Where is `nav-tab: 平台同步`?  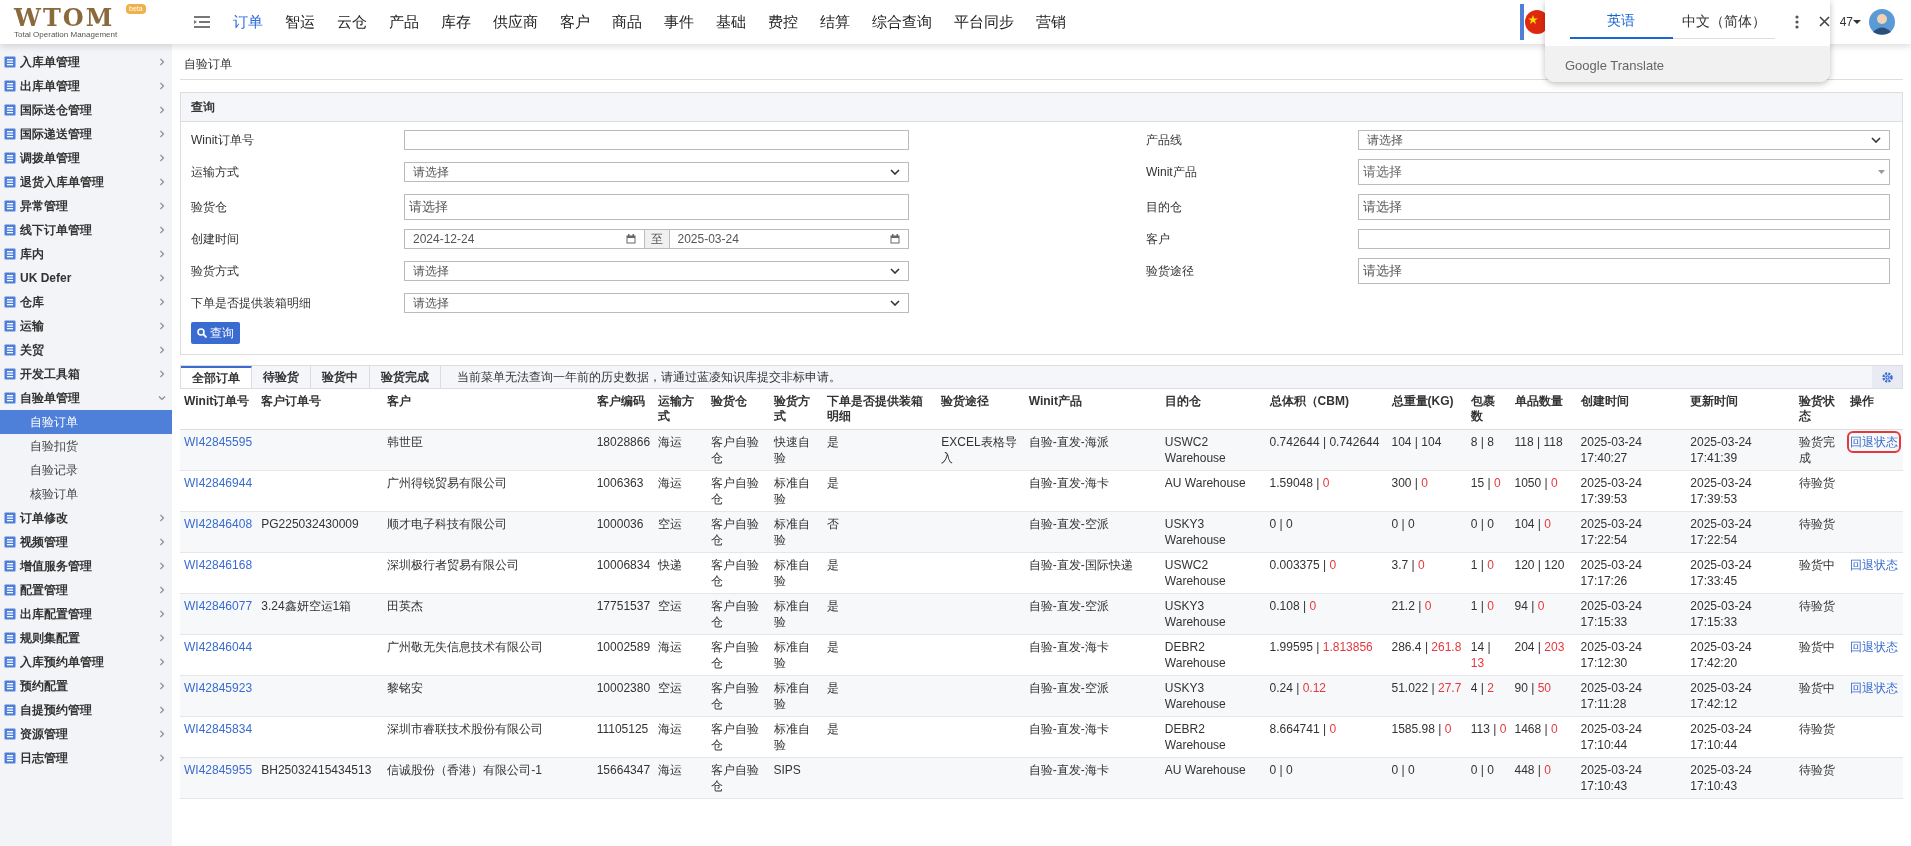
nav-tab: 平台同步 is located at coordinates (984, 22).